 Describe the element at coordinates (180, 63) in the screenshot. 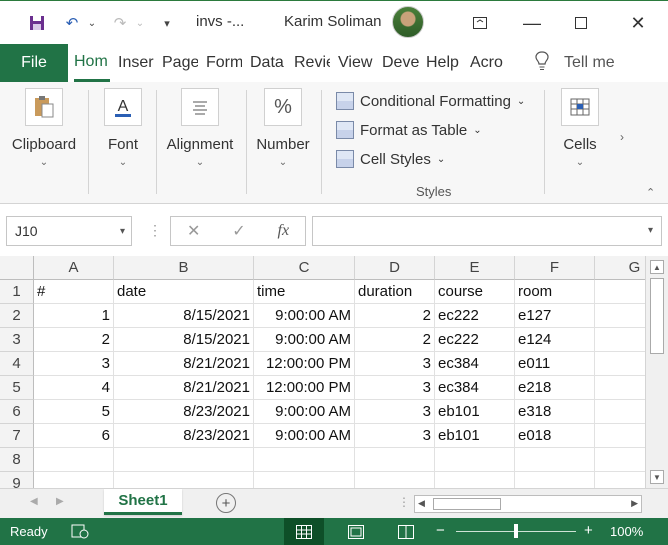

I see `tab-page-layout: Page` at that location.